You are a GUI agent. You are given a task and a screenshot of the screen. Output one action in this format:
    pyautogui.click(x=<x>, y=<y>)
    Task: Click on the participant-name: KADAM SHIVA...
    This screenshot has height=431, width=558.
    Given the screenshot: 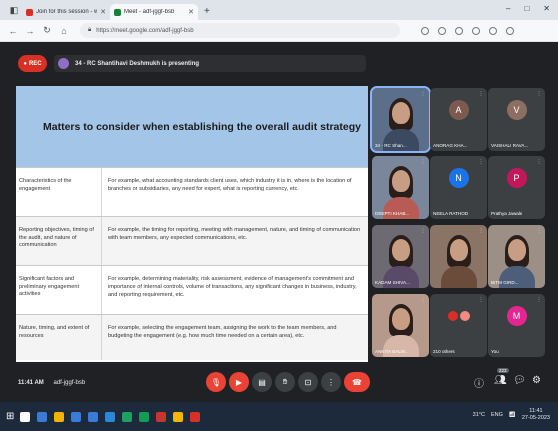 What is the action you would take?
    pyautogui.click(x=392, y=282)
    